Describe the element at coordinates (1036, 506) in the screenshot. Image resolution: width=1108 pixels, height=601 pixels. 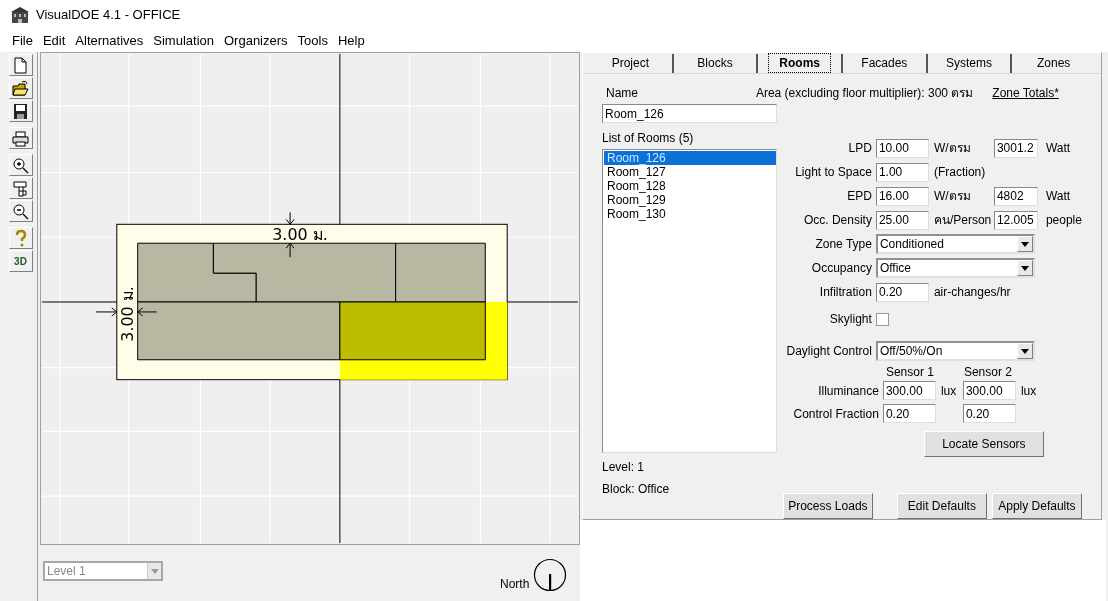
I see `dialog-button: Apply Defaults` at that location.